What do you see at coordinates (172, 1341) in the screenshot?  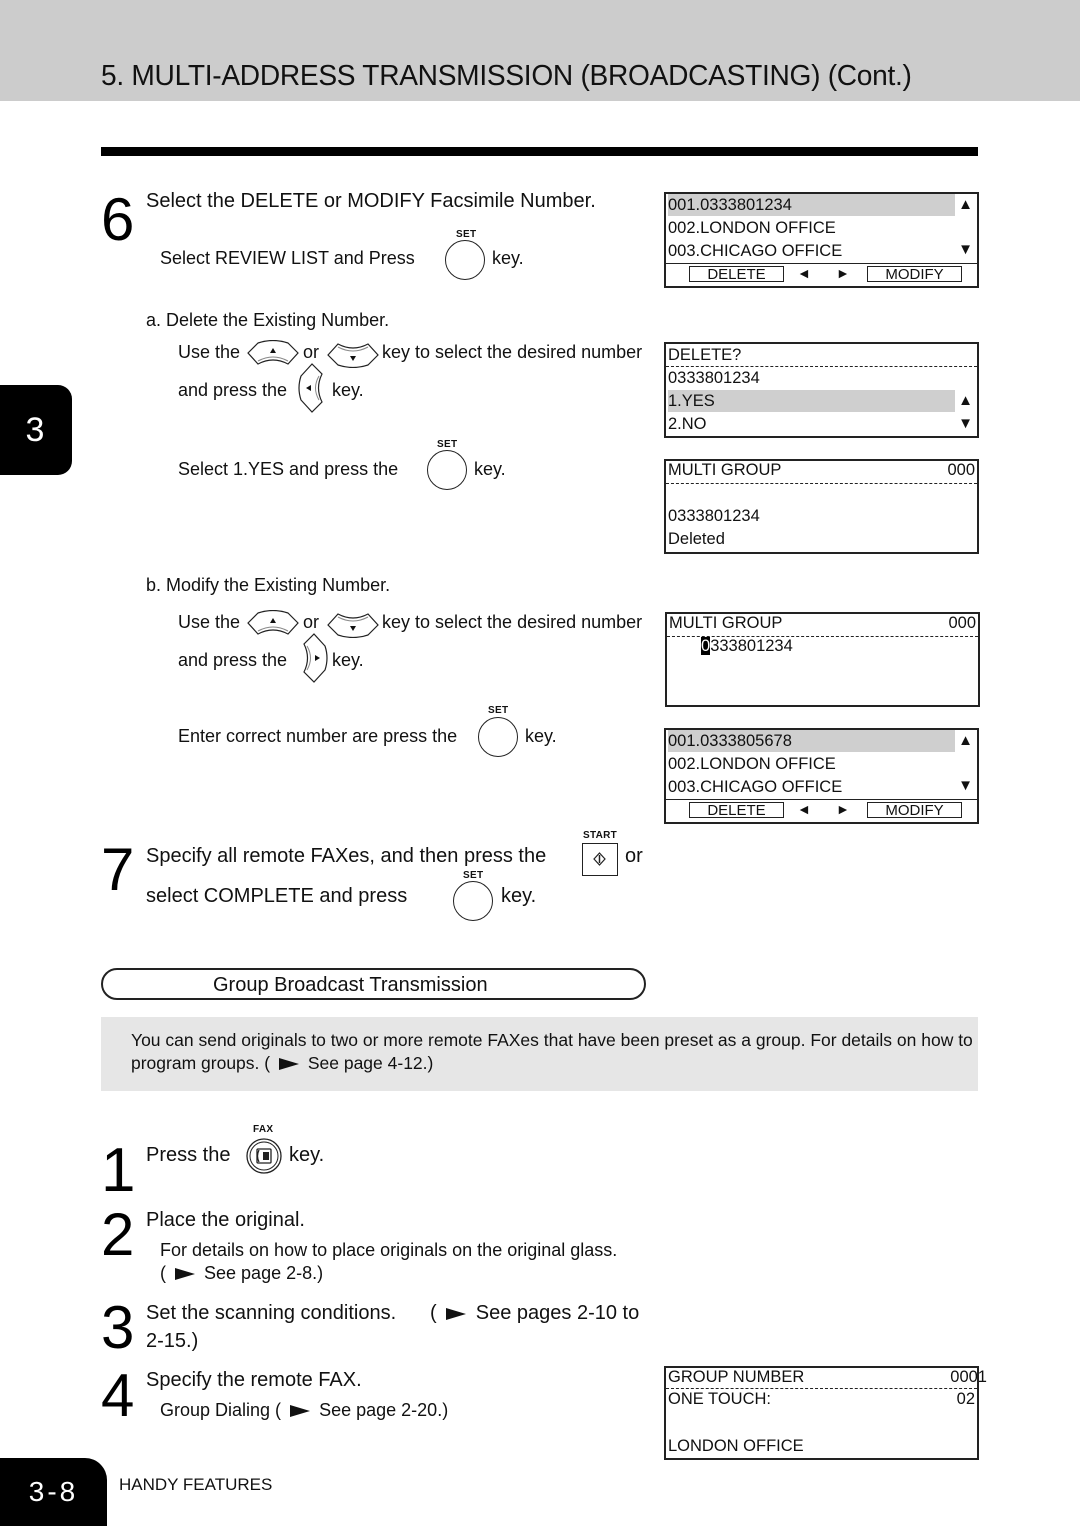 I see `step3-ref-cont: 2-15.)` at bounding box center [172, 1341].